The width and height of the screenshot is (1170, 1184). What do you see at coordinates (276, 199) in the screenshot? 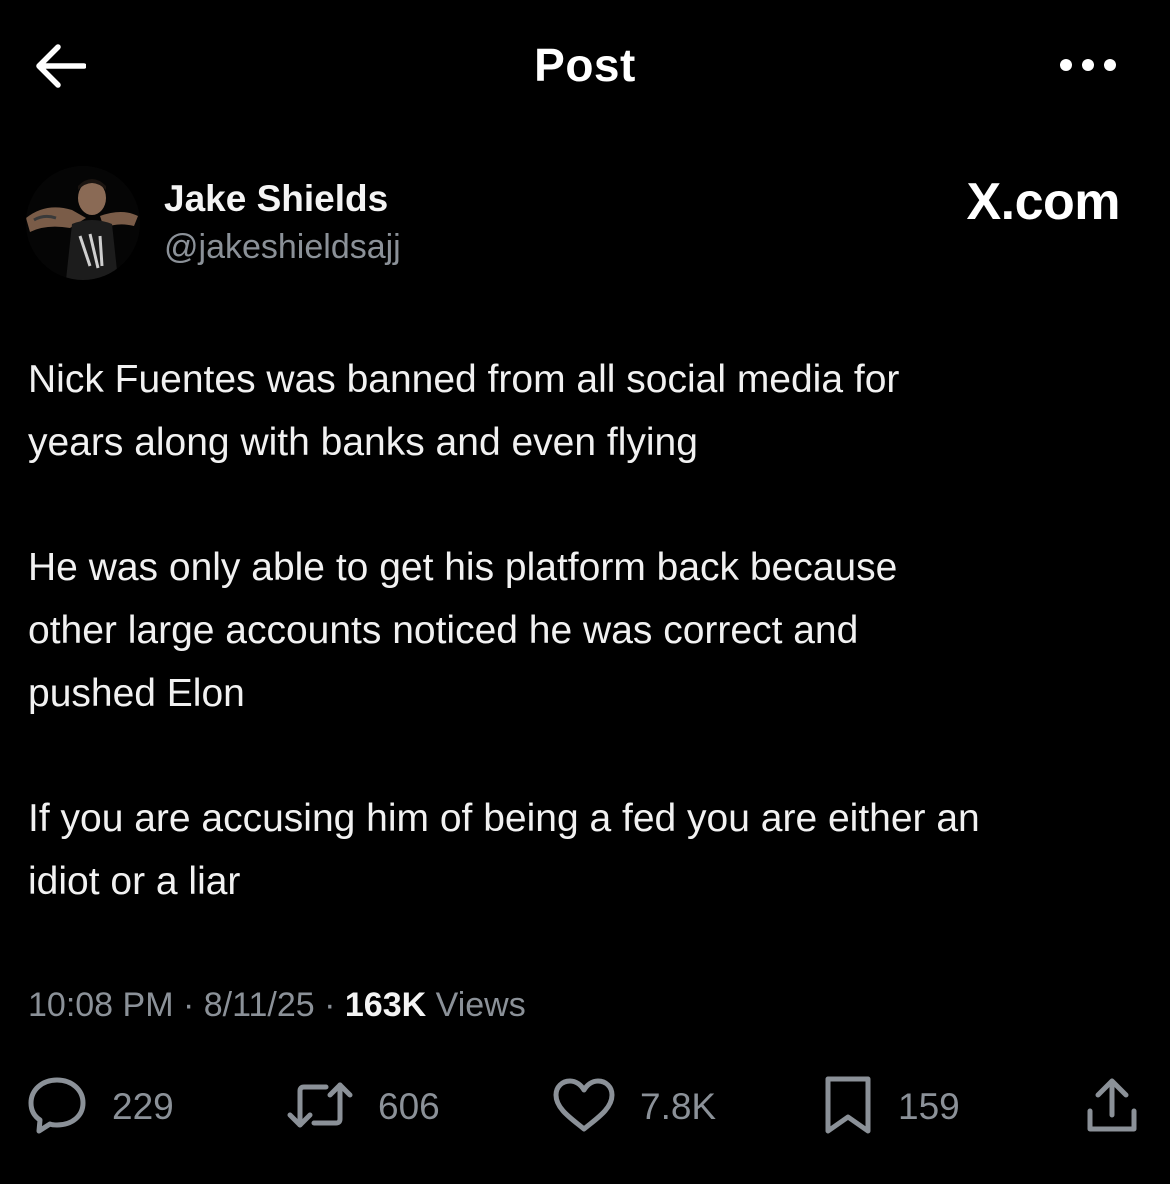
I see `author-display-name: Jake Shields` at bounding box center [276, 199].